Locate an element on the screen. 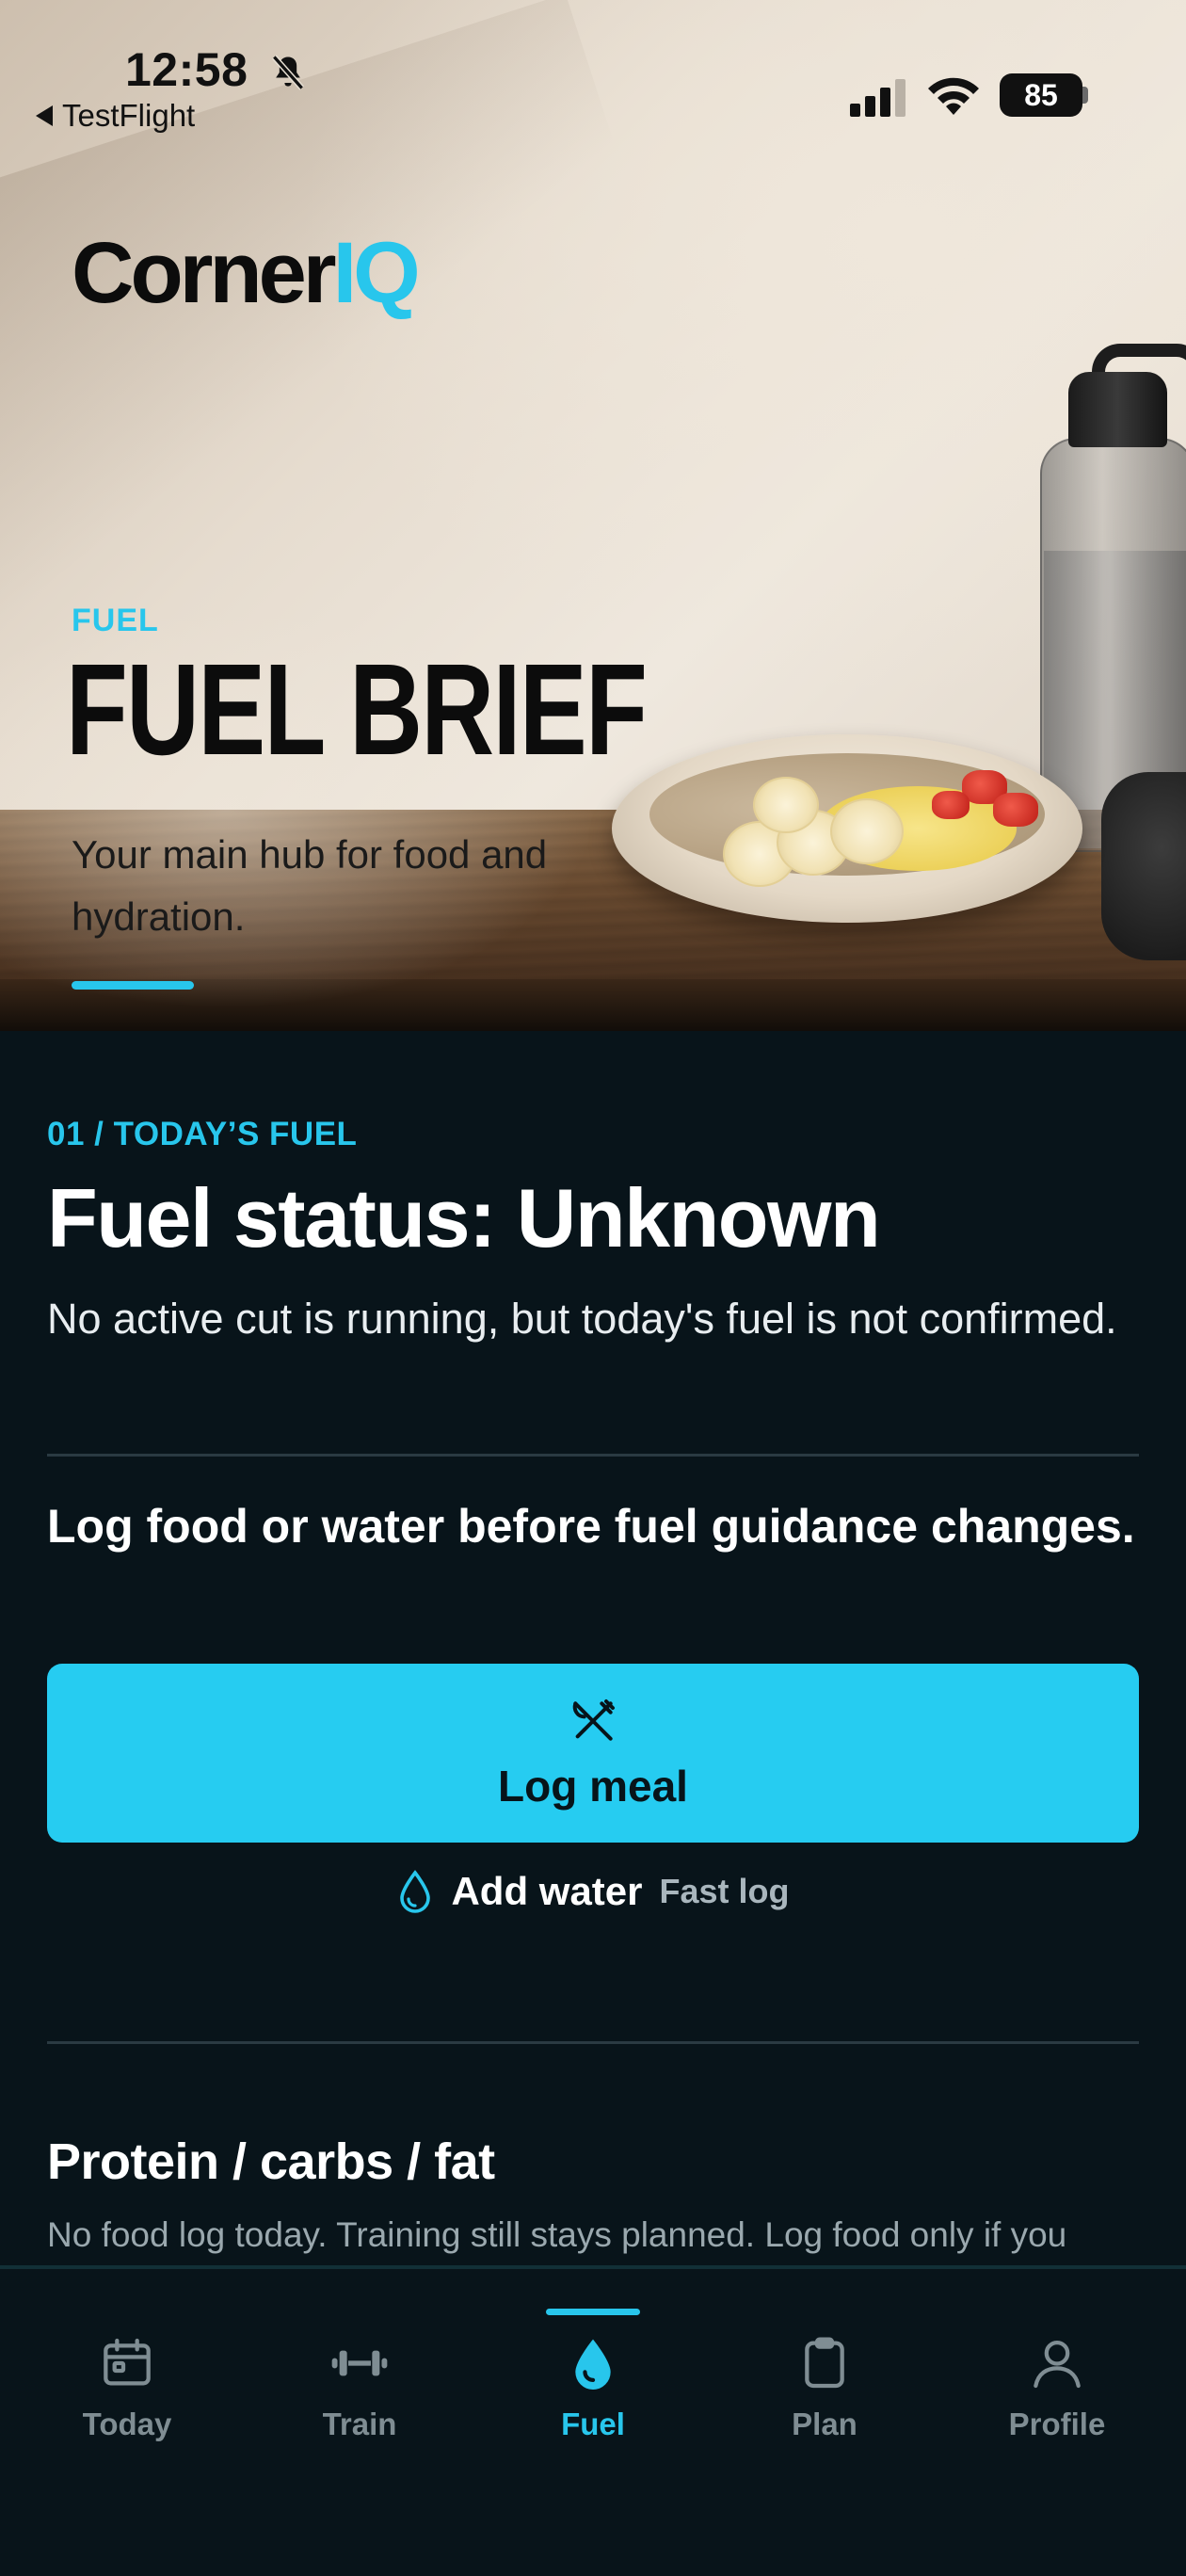 The height and width of the screenshot is (2576, 1186). tab-label: Profile is located at coordinates (1057, 2424).